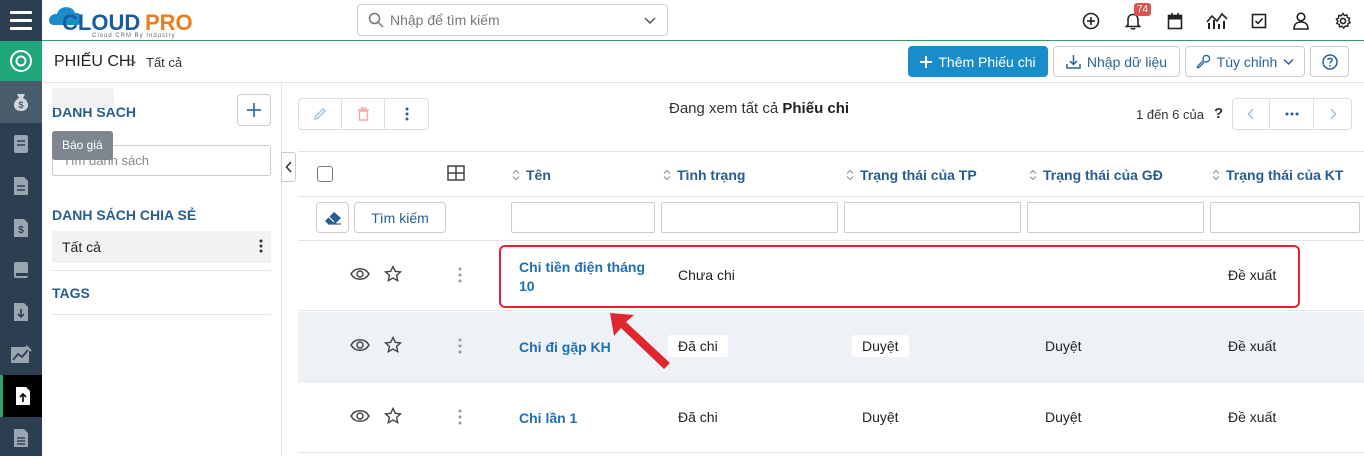 The image size is (1364, 459). Describe the element at coordinates (899, 276) in the screenshot. I see `highlight-box` at that location.